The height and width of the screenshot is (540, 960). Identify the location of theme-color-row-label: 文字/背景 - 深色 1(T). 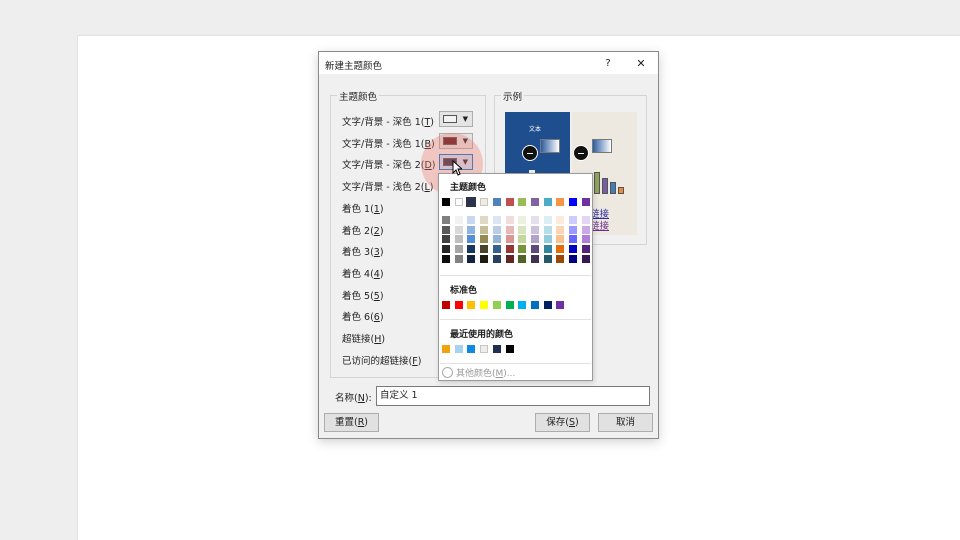
(388, 122).